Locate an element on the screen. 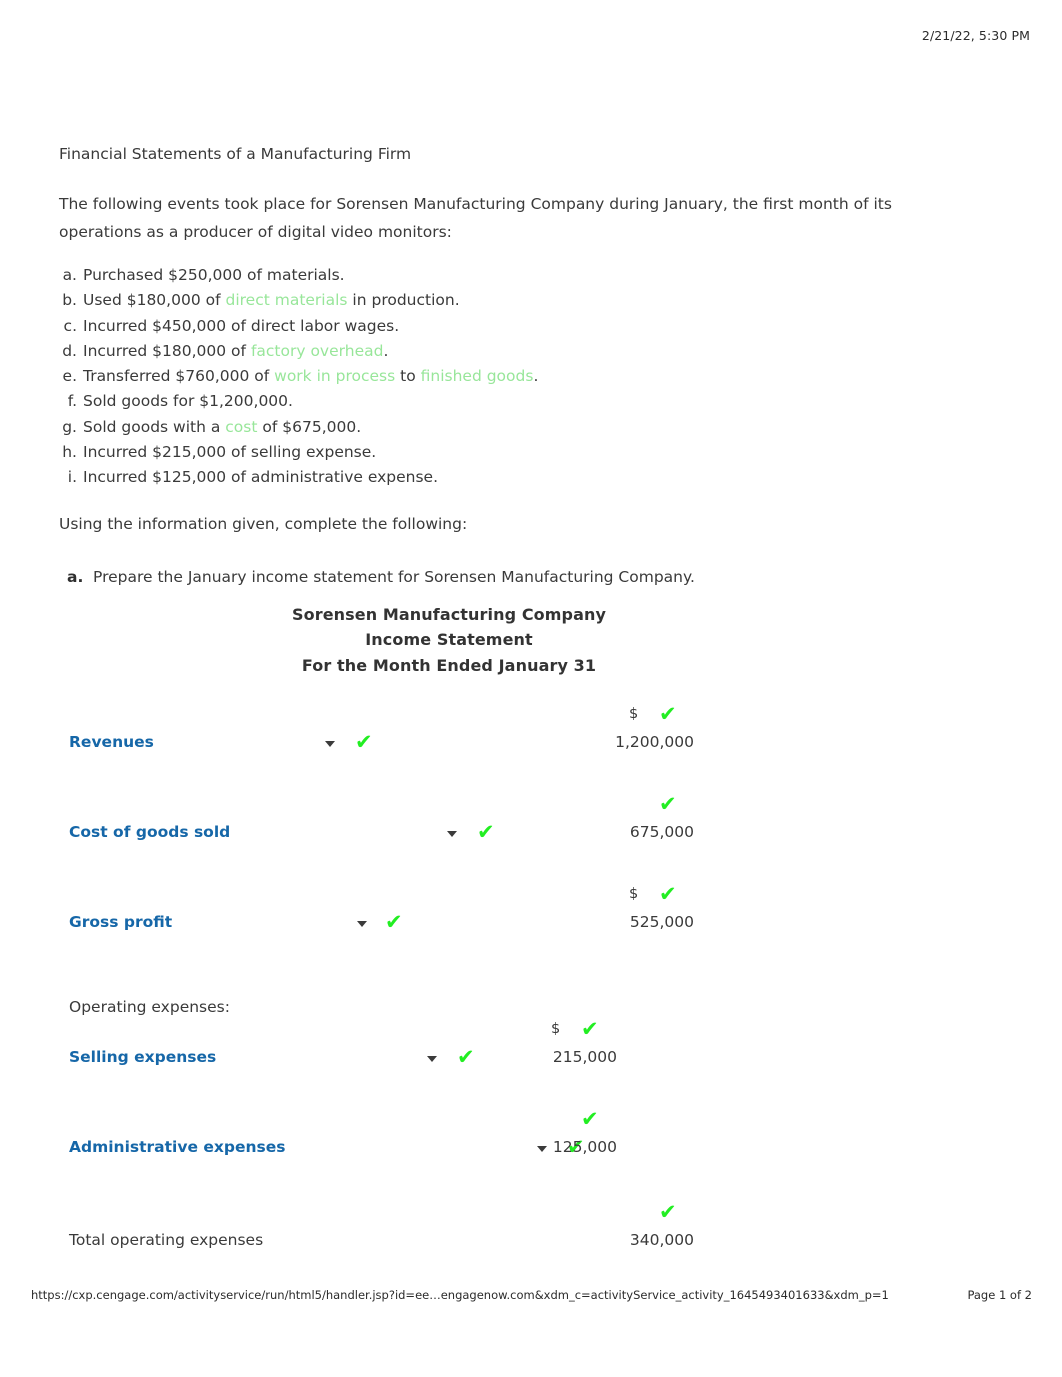 The width and height of the screenshot is (1062, 1377). list-item-marker: c. is located at coordinates (70, 325).